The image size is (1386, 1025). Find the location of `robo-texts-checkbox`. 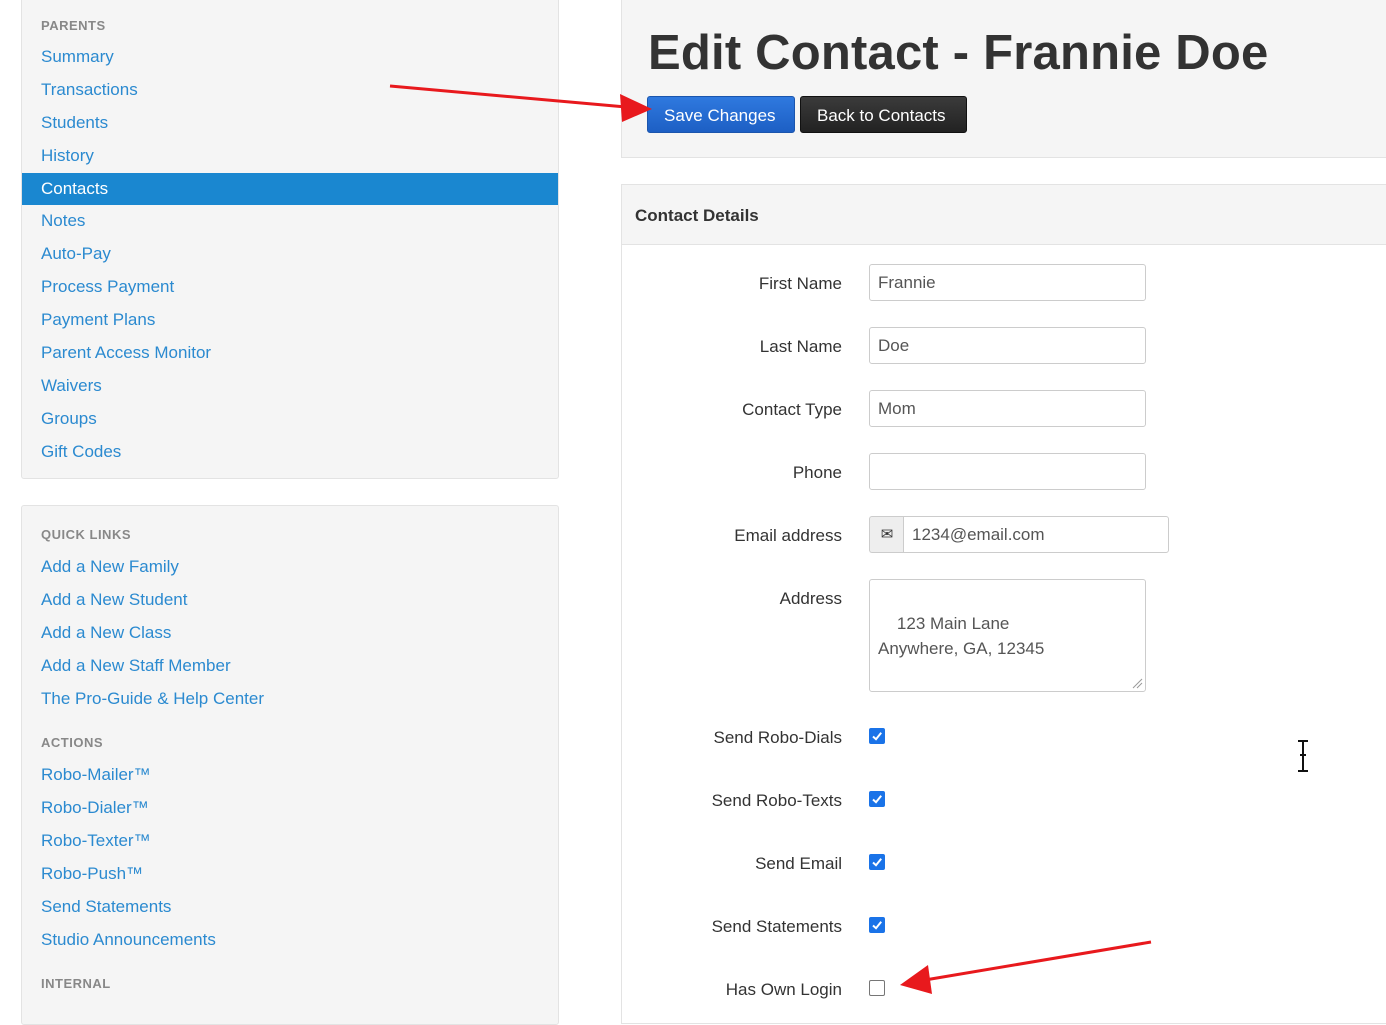

robo-texts-checkbox is located at coordinates (877, 799).